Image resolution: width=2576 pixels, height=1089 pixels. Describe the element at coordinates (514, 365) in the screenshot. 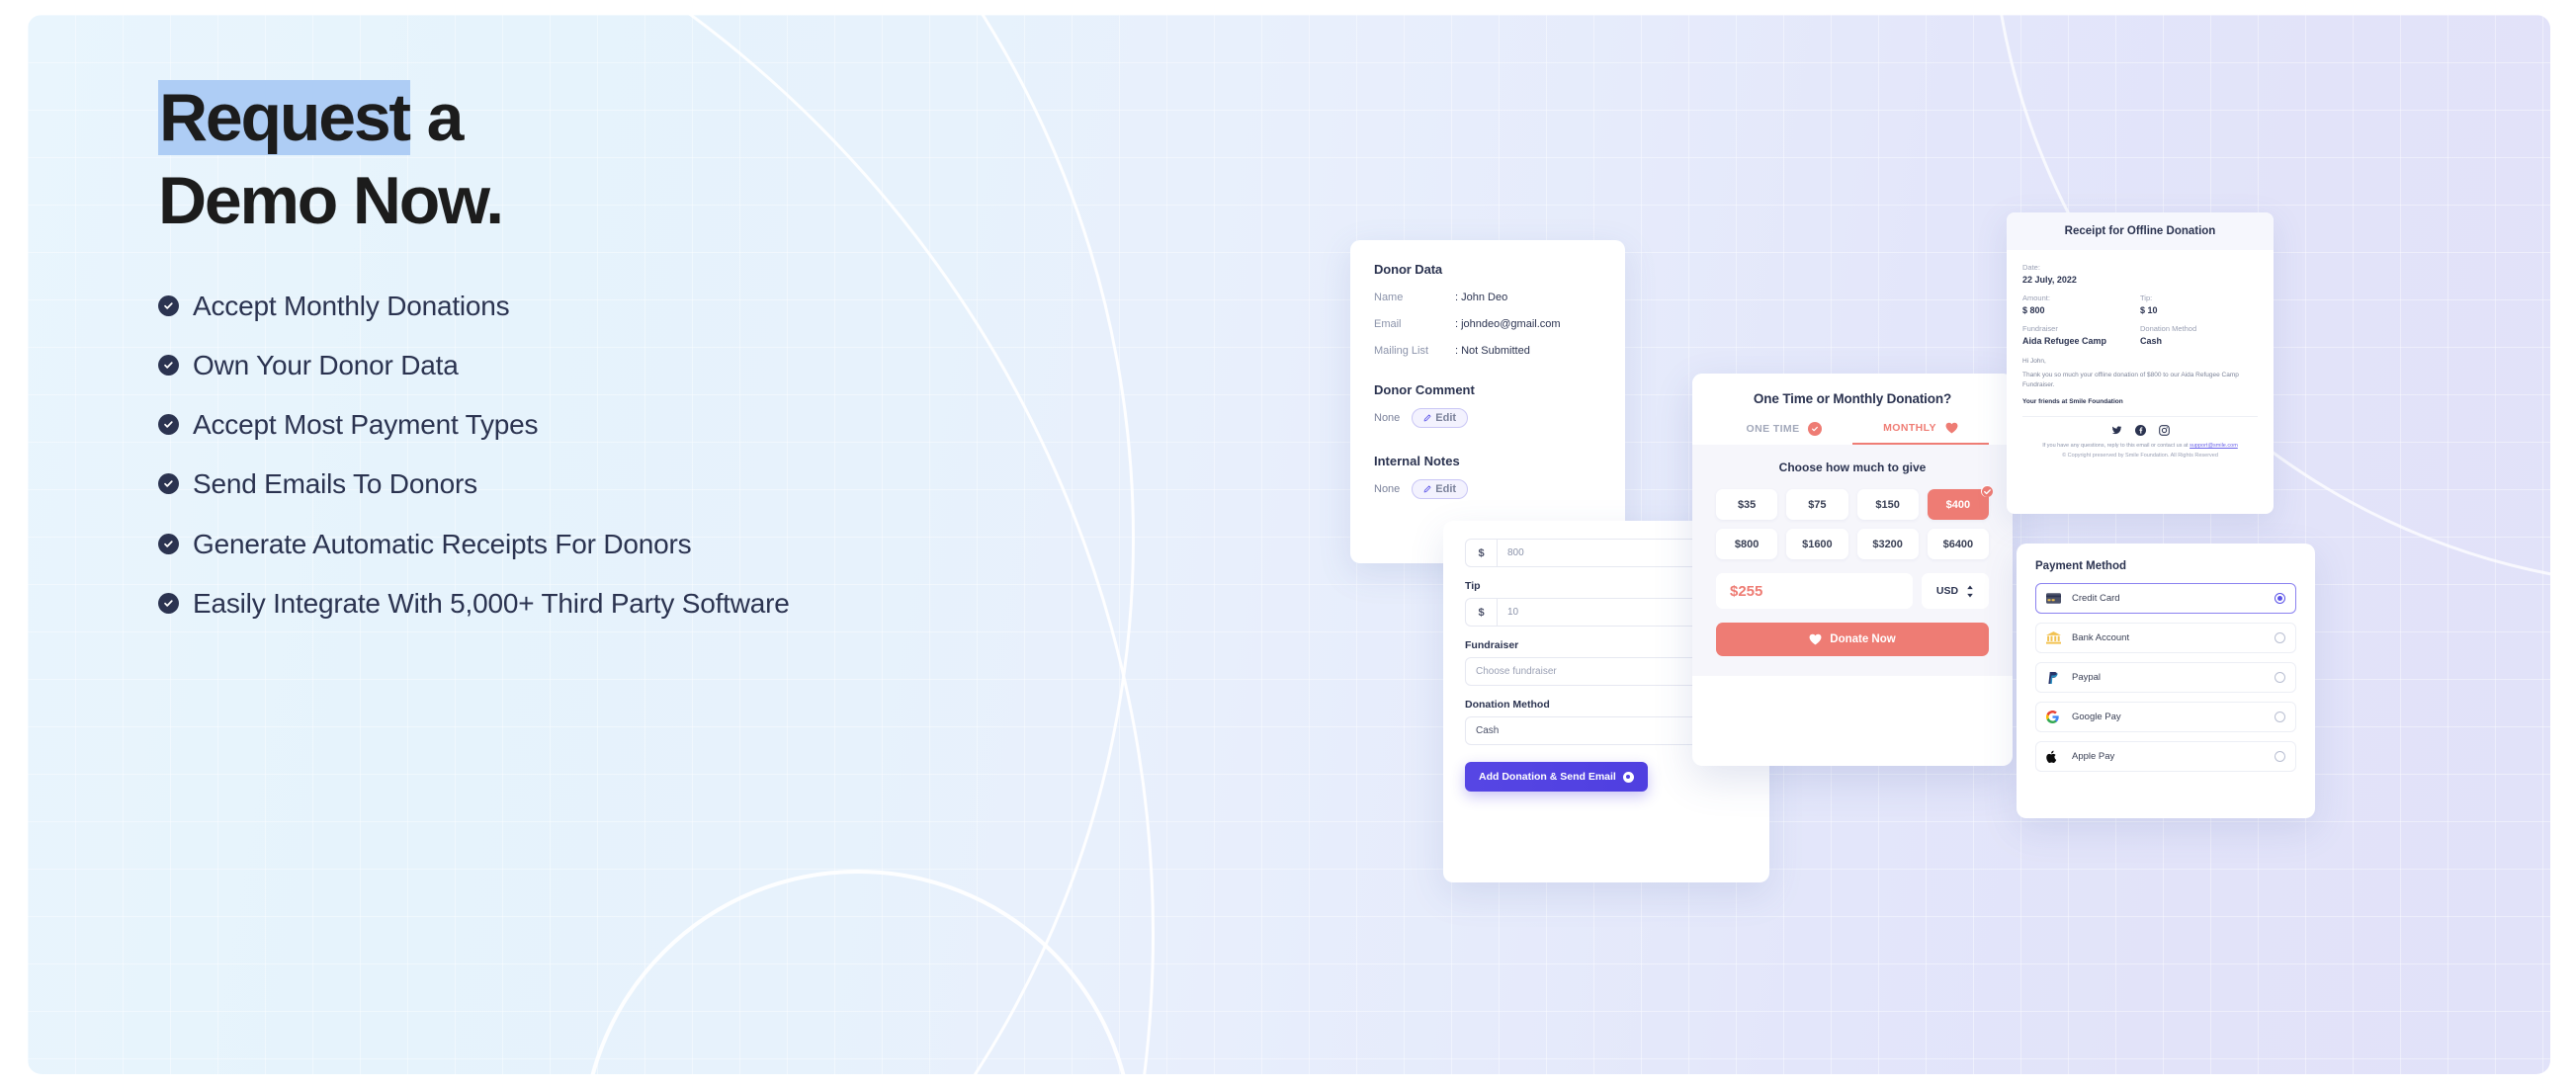

I see `list-item: Own Your Donor Data` at that location.